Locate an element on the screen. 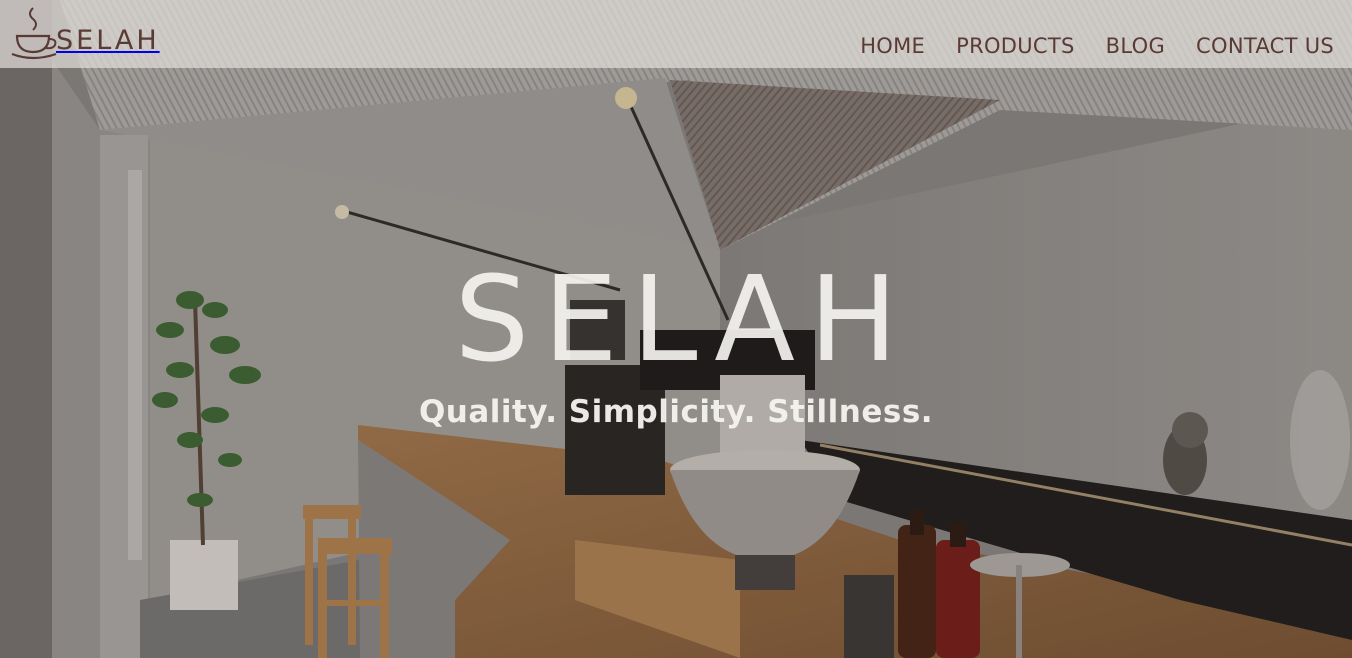 This screenshot has height=658, width=1352. coffee-cup-icon is located at coordinates (34, 33).